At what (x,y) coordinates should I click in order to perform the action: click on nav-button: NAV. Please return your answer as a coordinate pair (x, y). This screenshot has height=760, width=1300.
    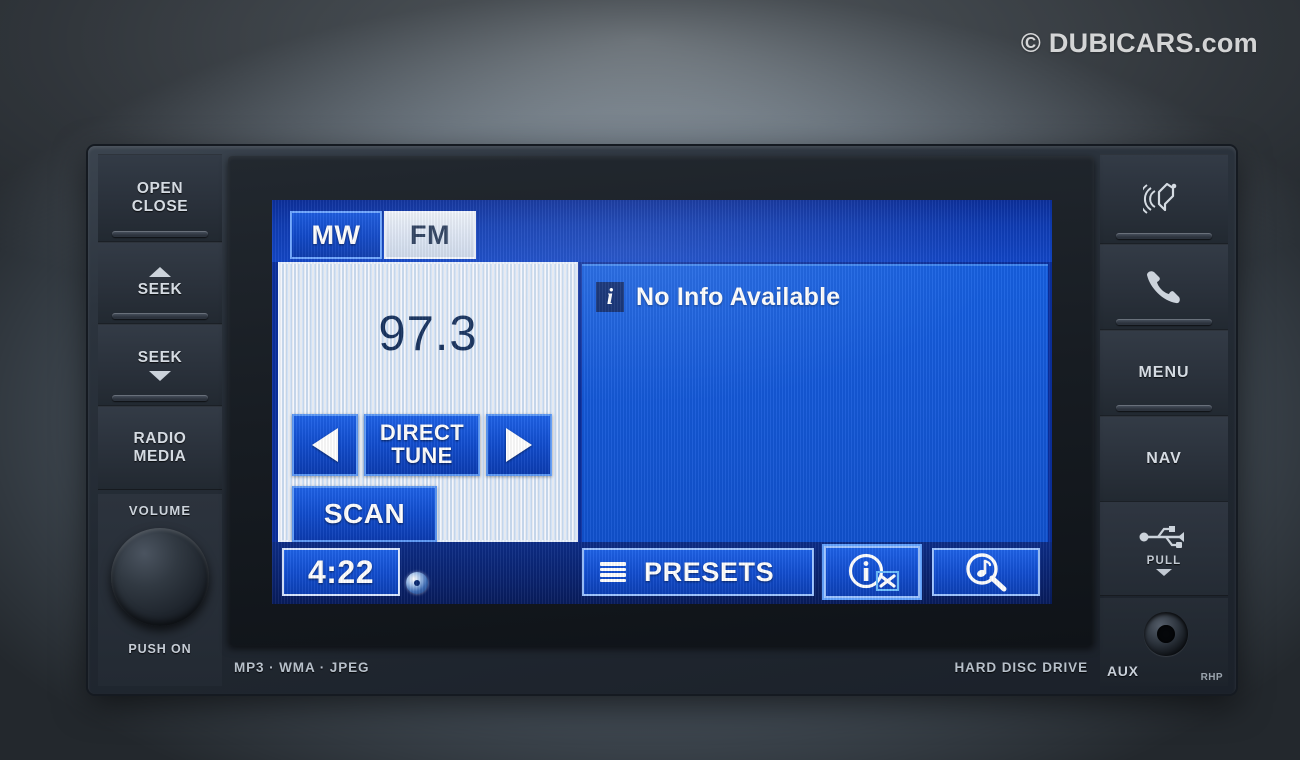
    Looking at the image, I should click on (1164, 459).